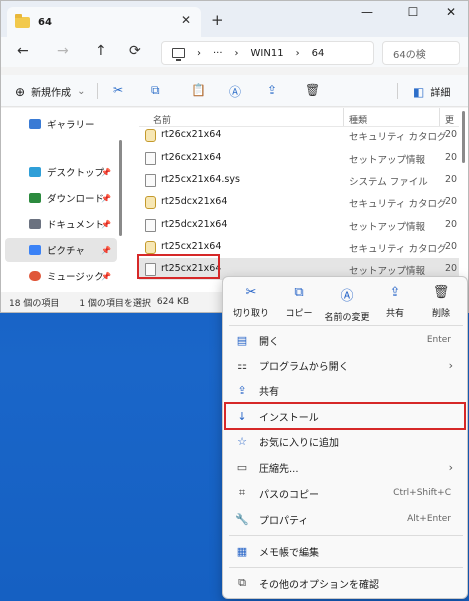 The image size is (469, 601). I want to click on address-bar: › ··· › WIN11 › 64, so click(267, 53).